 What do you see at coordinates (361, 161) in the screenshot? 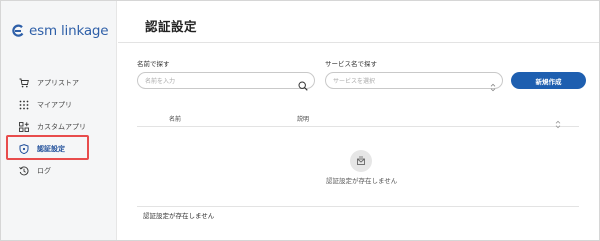
I see `empty-state-icon` at bounding box center [361, 161].